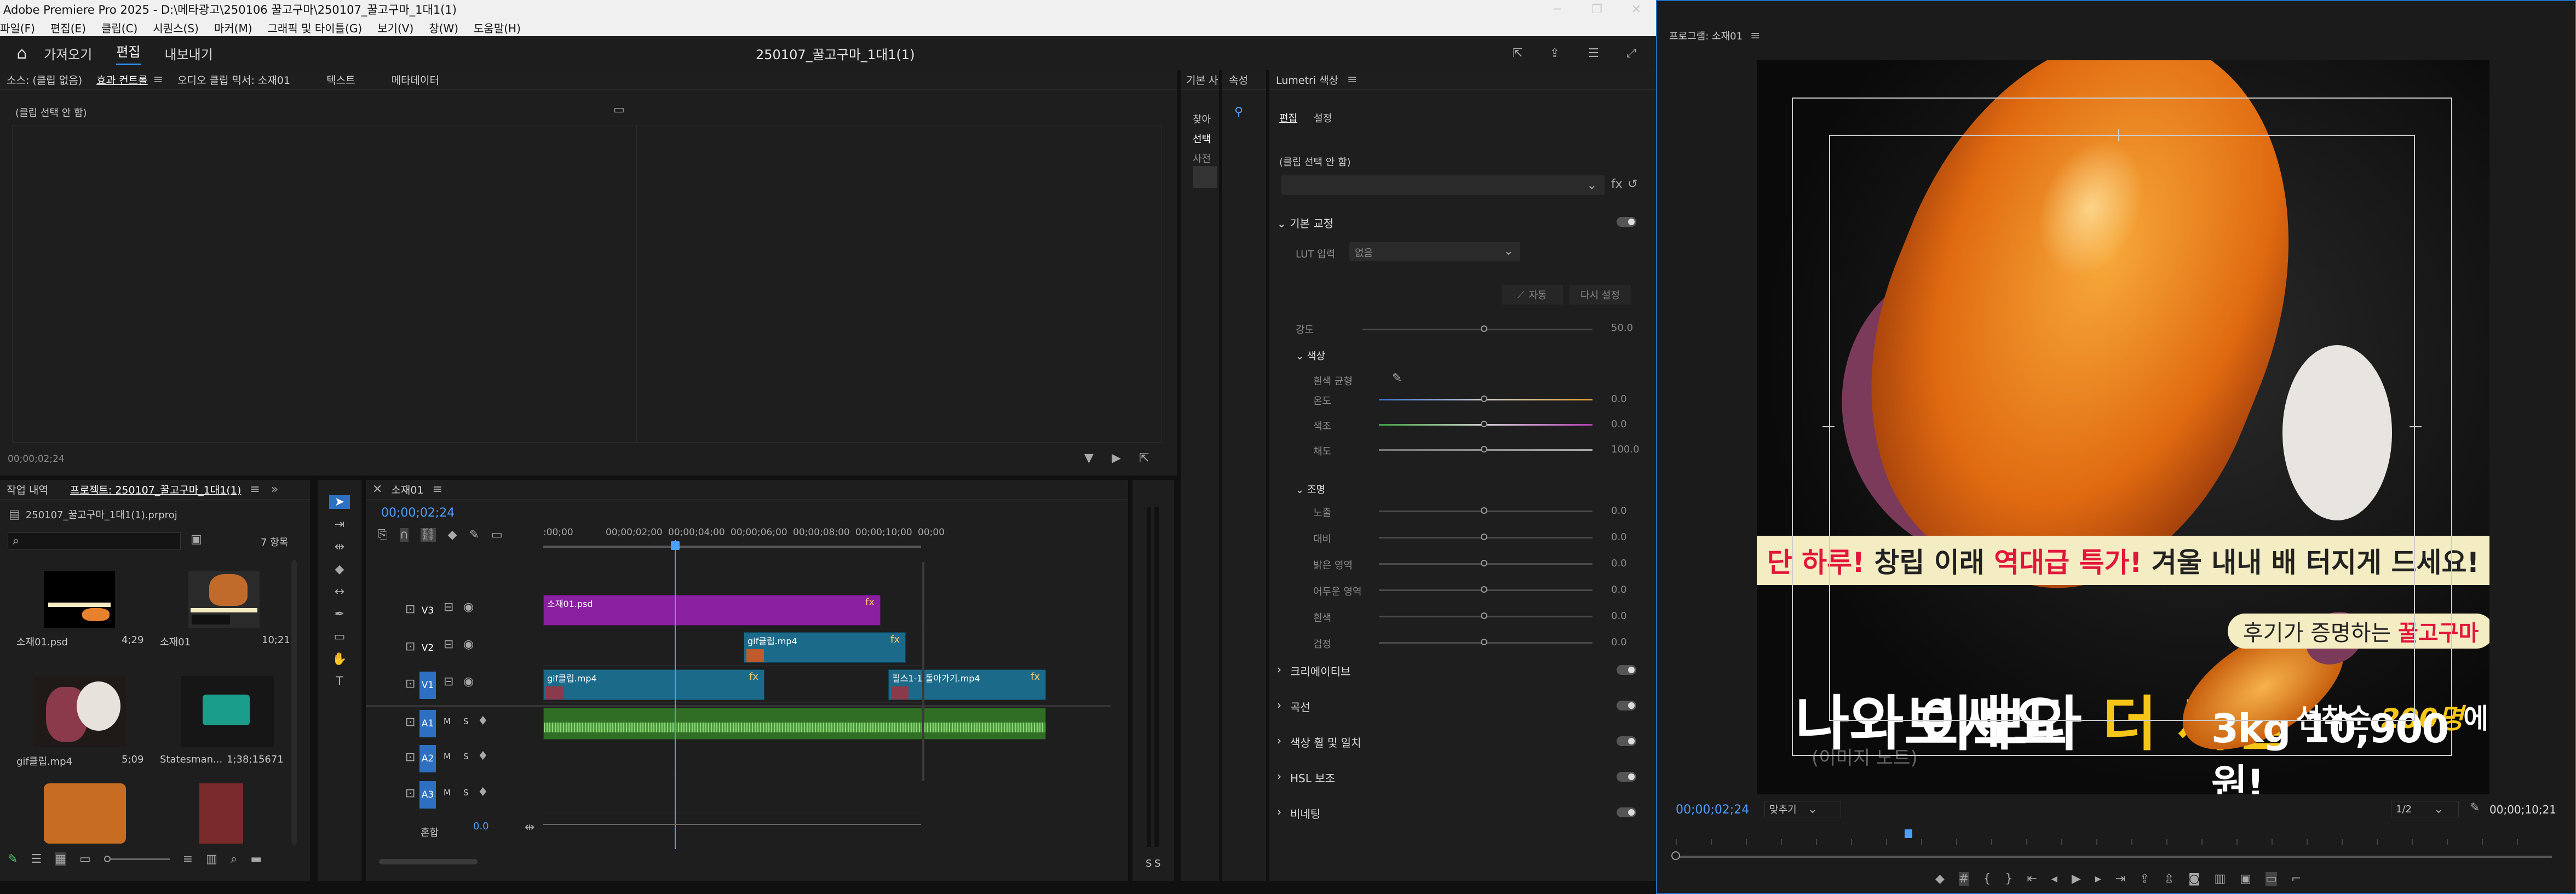 Image resolution: width=2576 pixels, height=894 pixels. What do you see at coordinates (438, 490) in the screenshot?
I see `timeline-menu-icon: ≡` at bounding box center [438, 490].